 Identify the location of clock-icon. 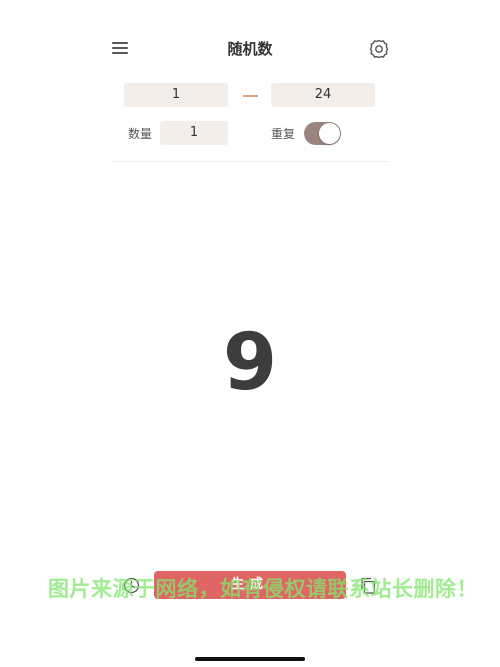
(131, 585).